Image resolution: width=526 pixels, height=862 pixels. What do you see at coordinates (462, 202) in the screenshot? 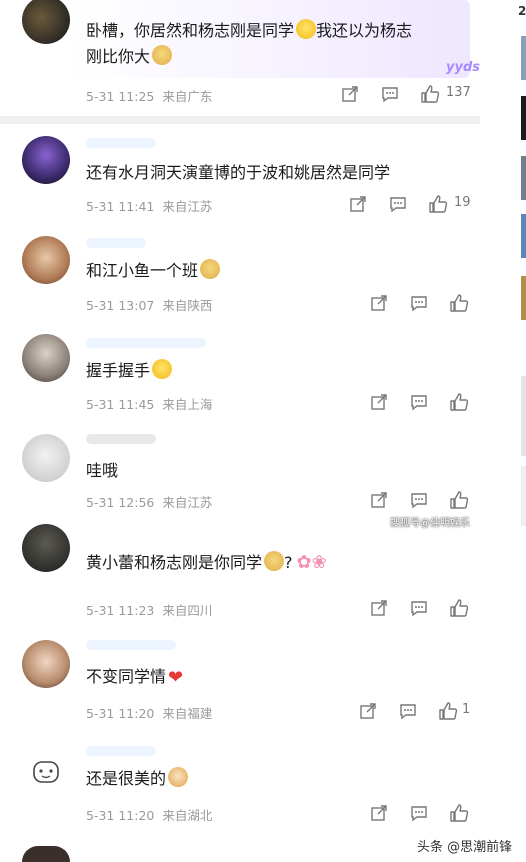
I see `like-count: 19` at bounding box center [462, 202].